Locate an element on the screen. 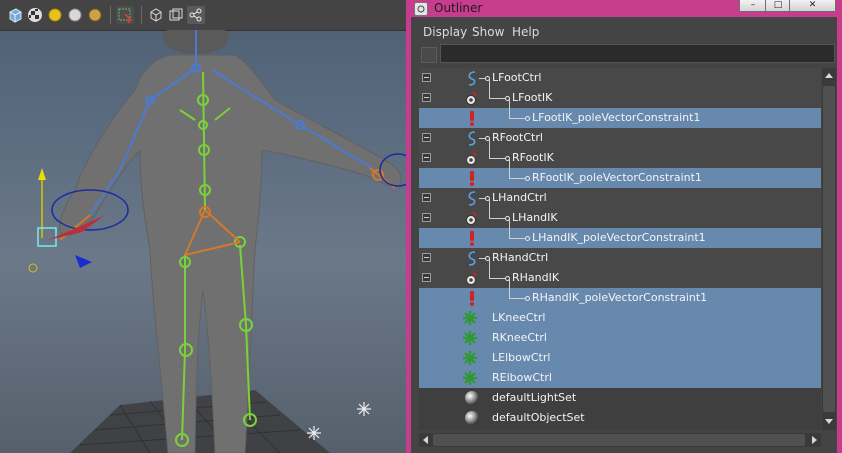  item-label: LKneeCtrl is located at coordinates (519, 317).